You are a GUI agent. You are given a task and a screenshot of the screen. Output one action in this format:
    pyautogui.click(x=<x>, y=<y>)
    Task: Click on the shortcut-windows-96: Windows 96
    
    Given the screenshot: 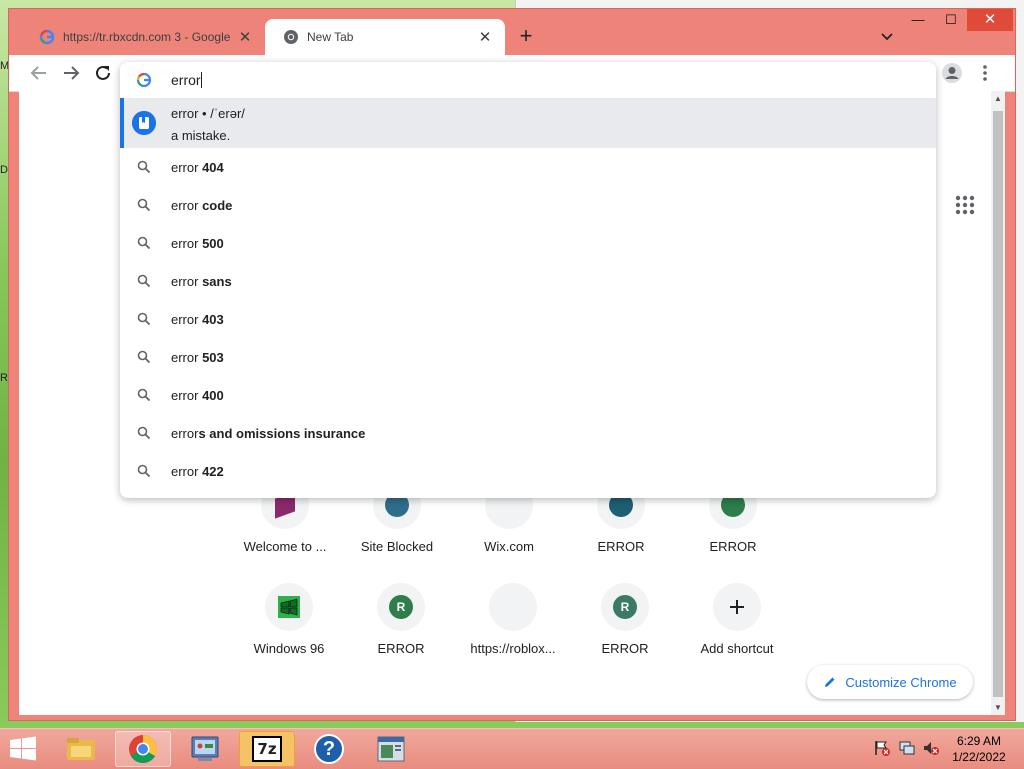 What is the action you would take?
    pyautogui.click(x=289, y=619)
    